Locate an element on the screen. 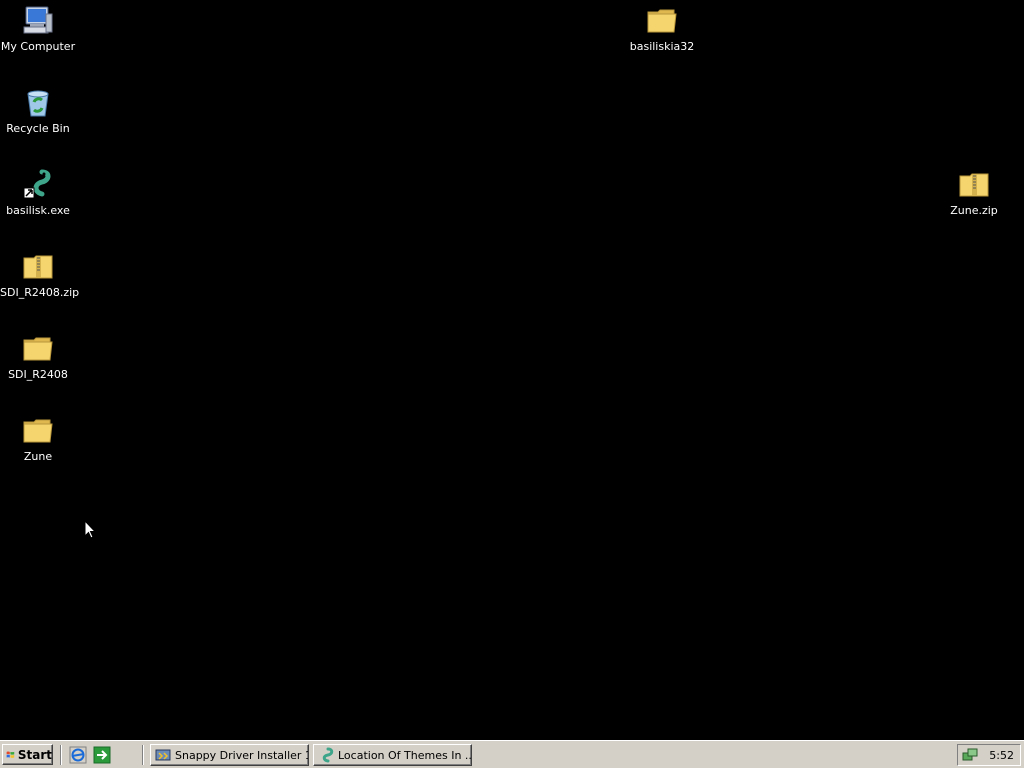 This screenshot has width=1024, height=768. system-tray: 5:52 is located at coordinates (989, 755).